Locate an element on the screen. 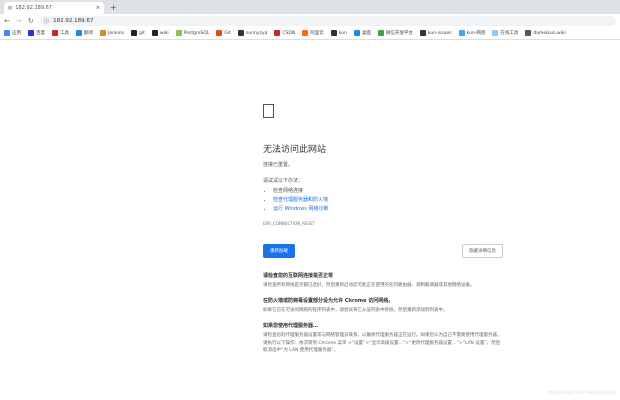  bookmark-item: Jenkins is located at coordinates (112, 33).